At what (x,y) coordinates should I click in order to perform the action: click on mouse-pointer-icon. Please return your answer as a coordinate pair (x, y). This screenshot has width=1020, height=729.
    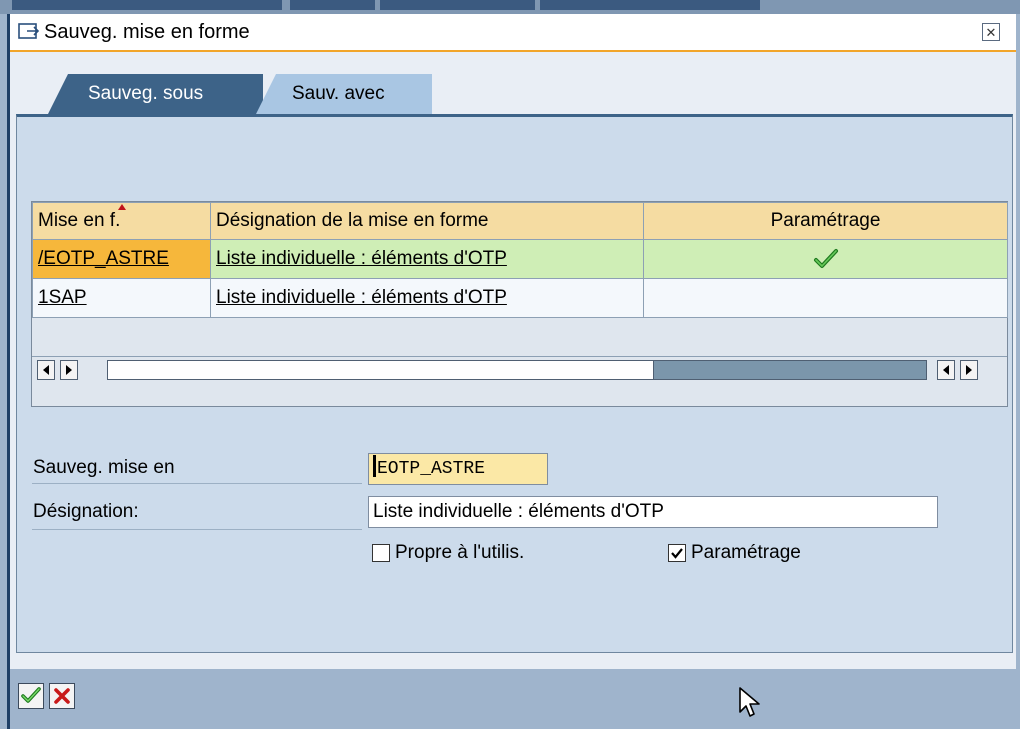
    Looking at the image, I should click on (749, 702).